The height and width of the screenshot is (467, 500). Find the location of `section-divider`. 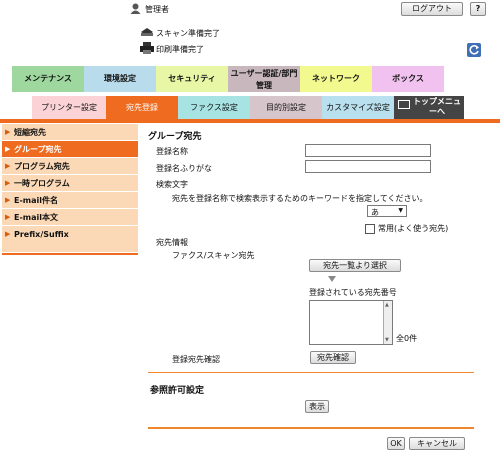

section-divider is located at coordinates (311, 372).